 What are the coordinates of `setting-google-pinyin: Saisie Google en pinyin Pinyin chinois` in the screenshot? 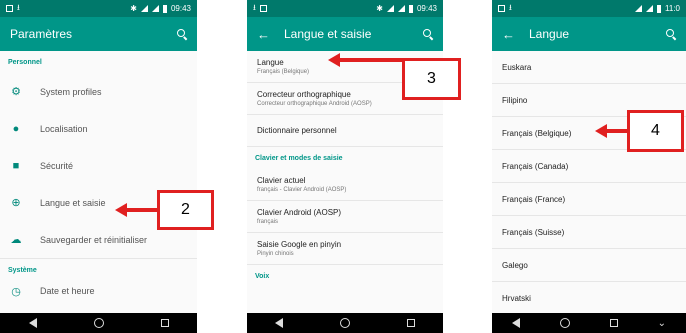 It's located at (345, 249).